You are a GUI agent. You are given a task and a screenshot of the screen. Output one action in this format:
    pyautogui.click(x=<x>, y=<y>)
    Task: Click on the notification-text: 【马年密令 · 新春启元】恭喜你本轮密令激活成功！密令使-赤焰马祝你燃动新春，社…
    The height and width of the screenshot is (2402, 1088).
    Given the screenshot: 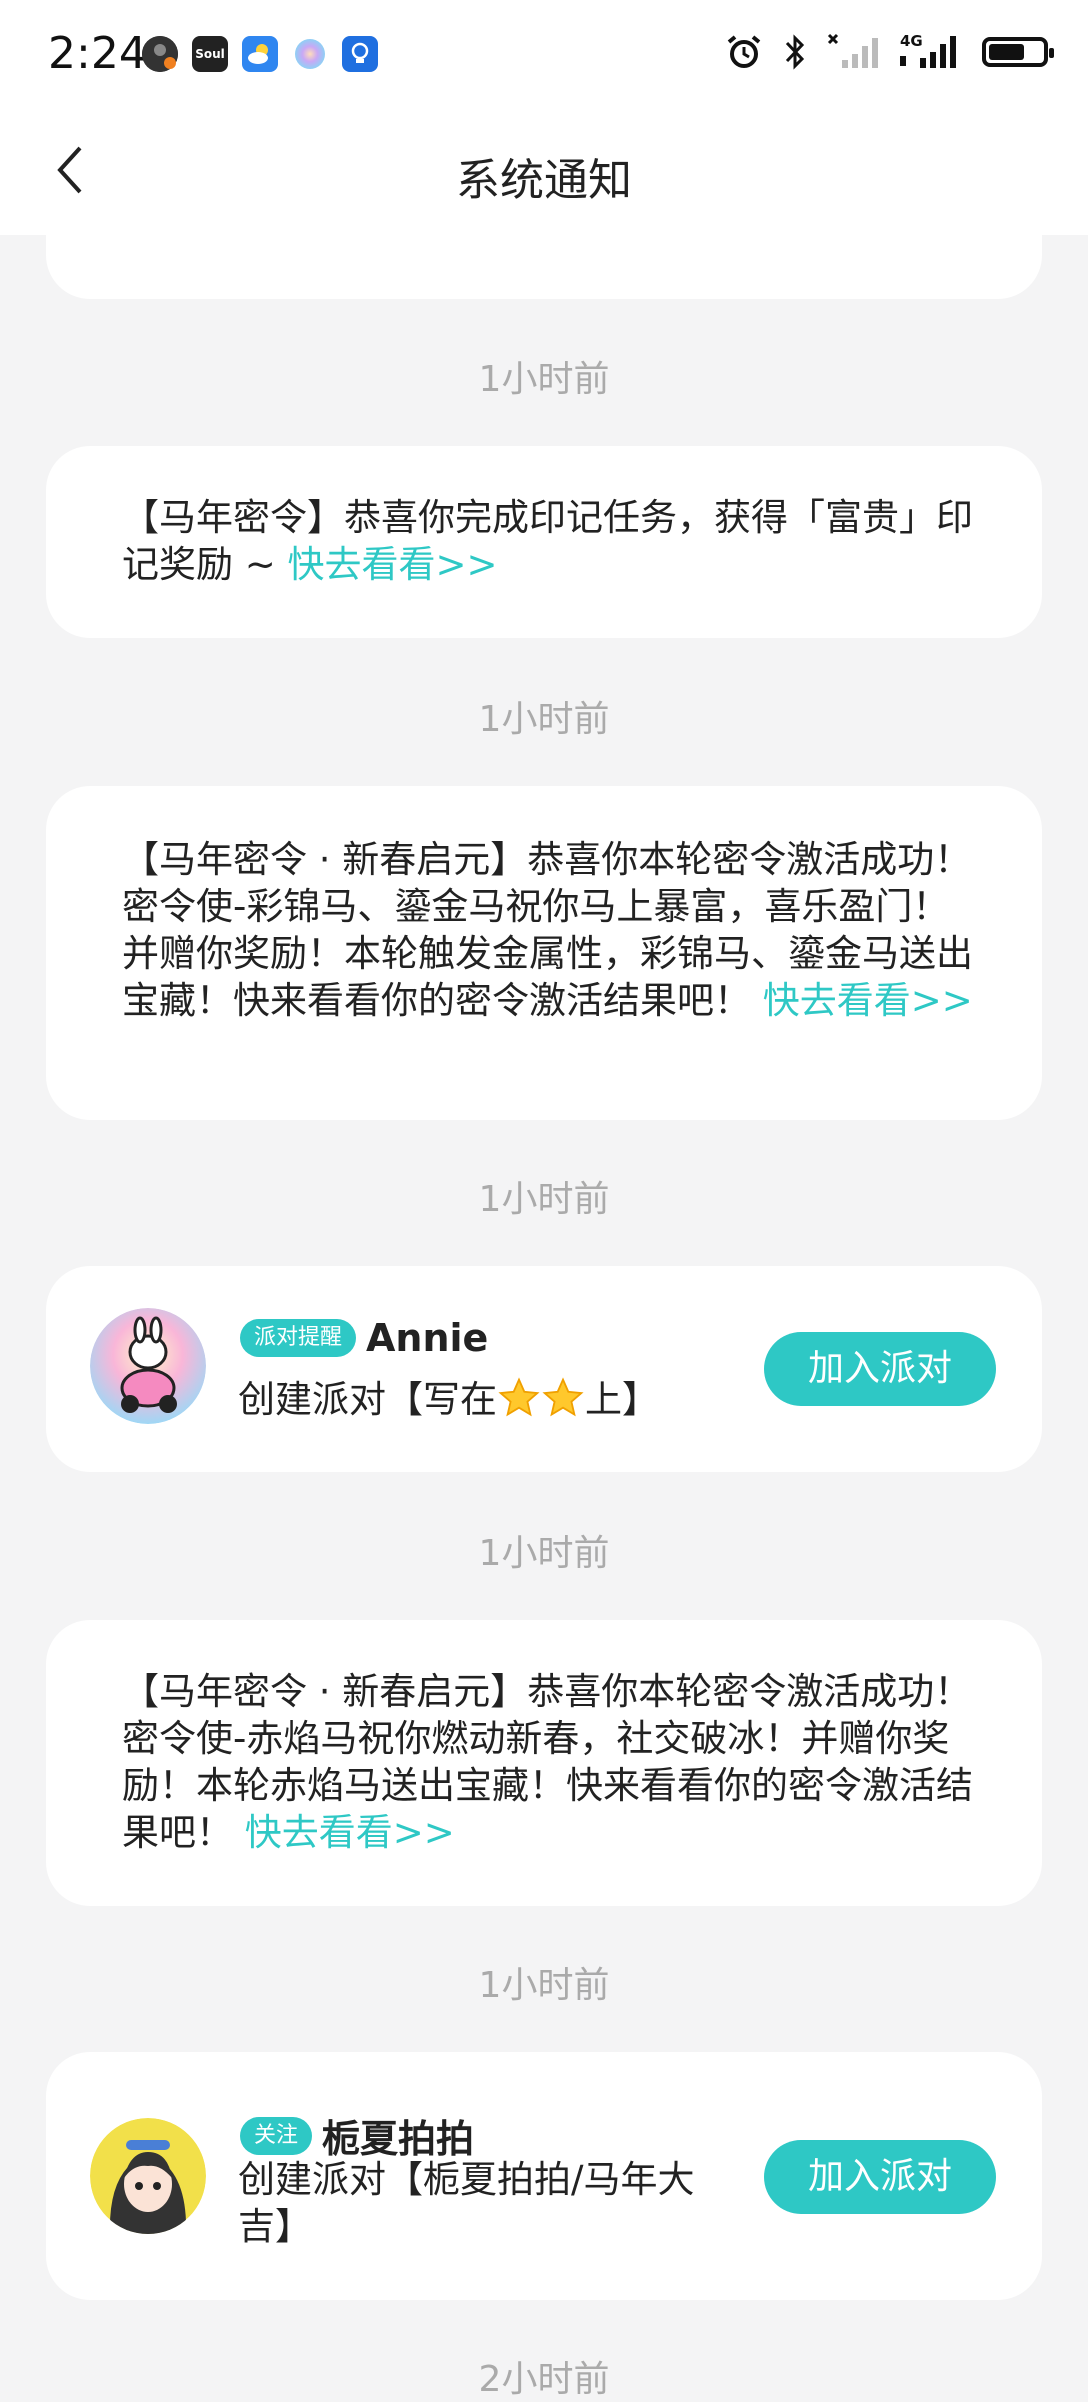 What is the action you would take?
    pyautogui.click(x=547, y=1762)
    